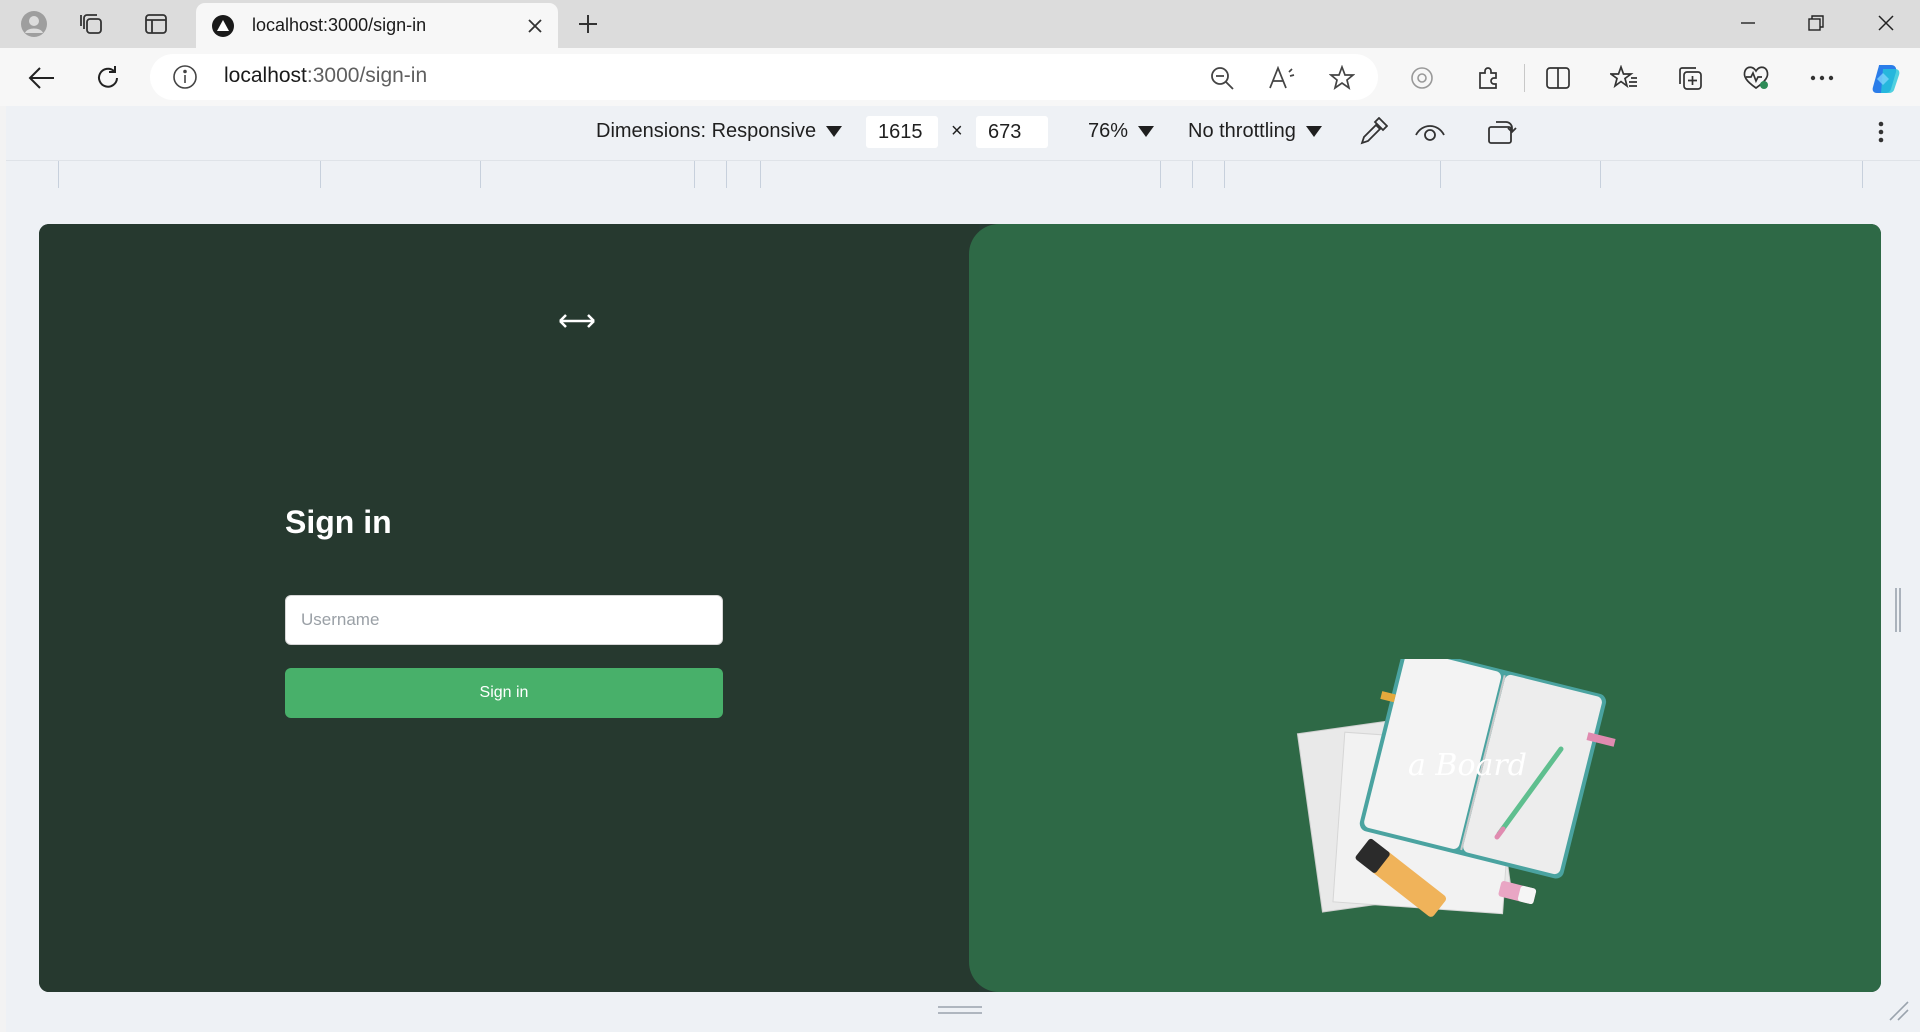 Image resolution: width=1920 pixels, height=1032 pixels. Describe the element at coordinates (1502, 132) in the screenshot. I see `rotate-icon` at that location.